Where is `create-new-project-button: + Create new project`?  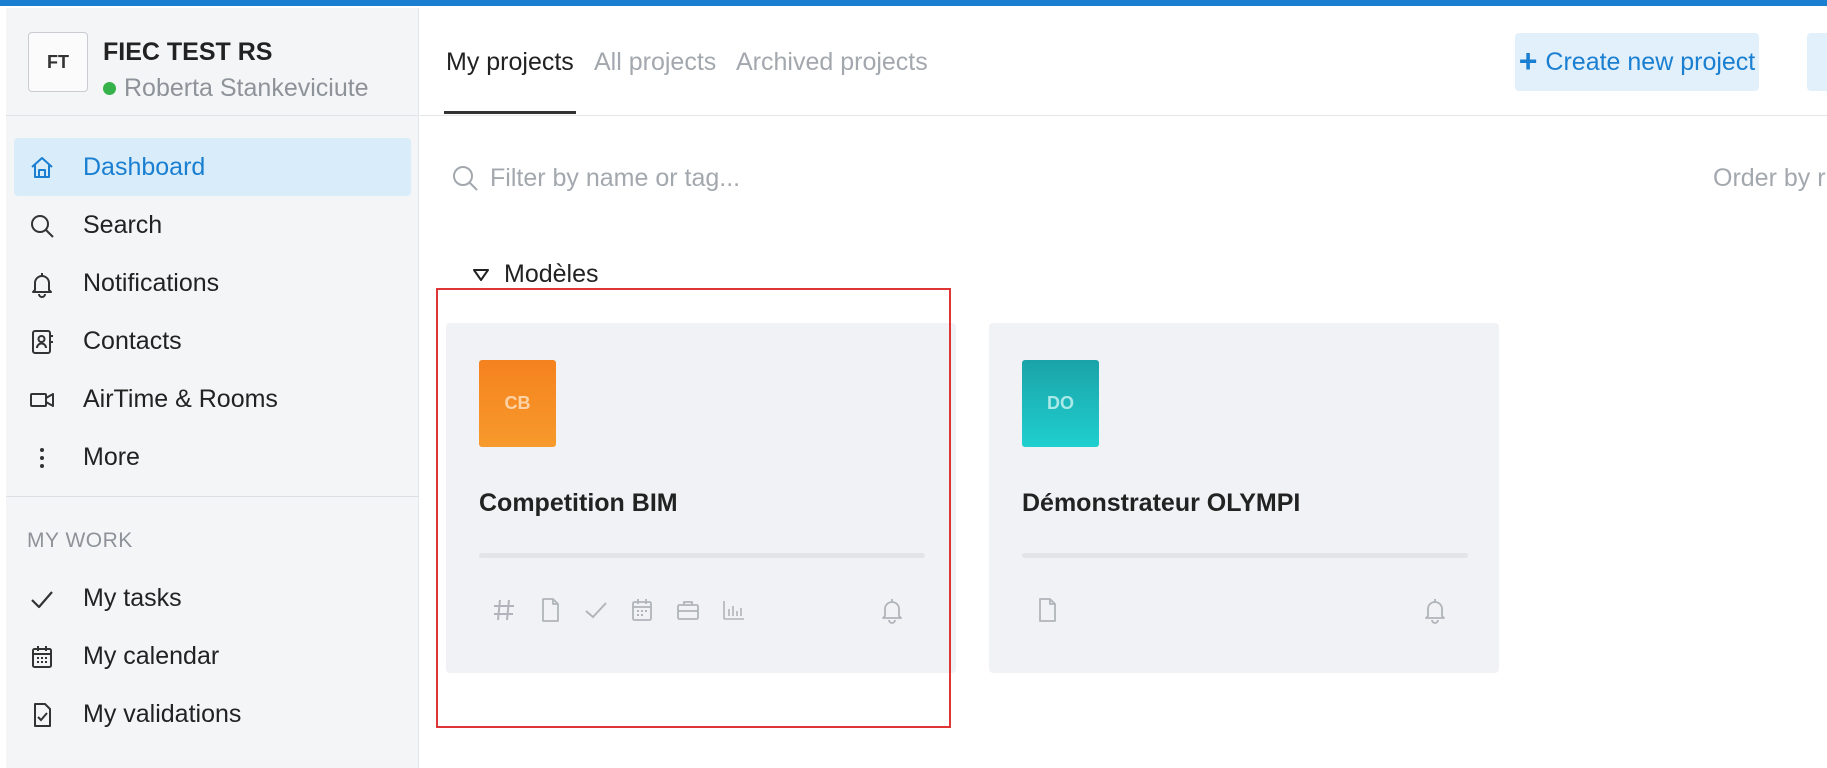 create-new-project-button: + Create new project is located at coordinates (1637, 62).